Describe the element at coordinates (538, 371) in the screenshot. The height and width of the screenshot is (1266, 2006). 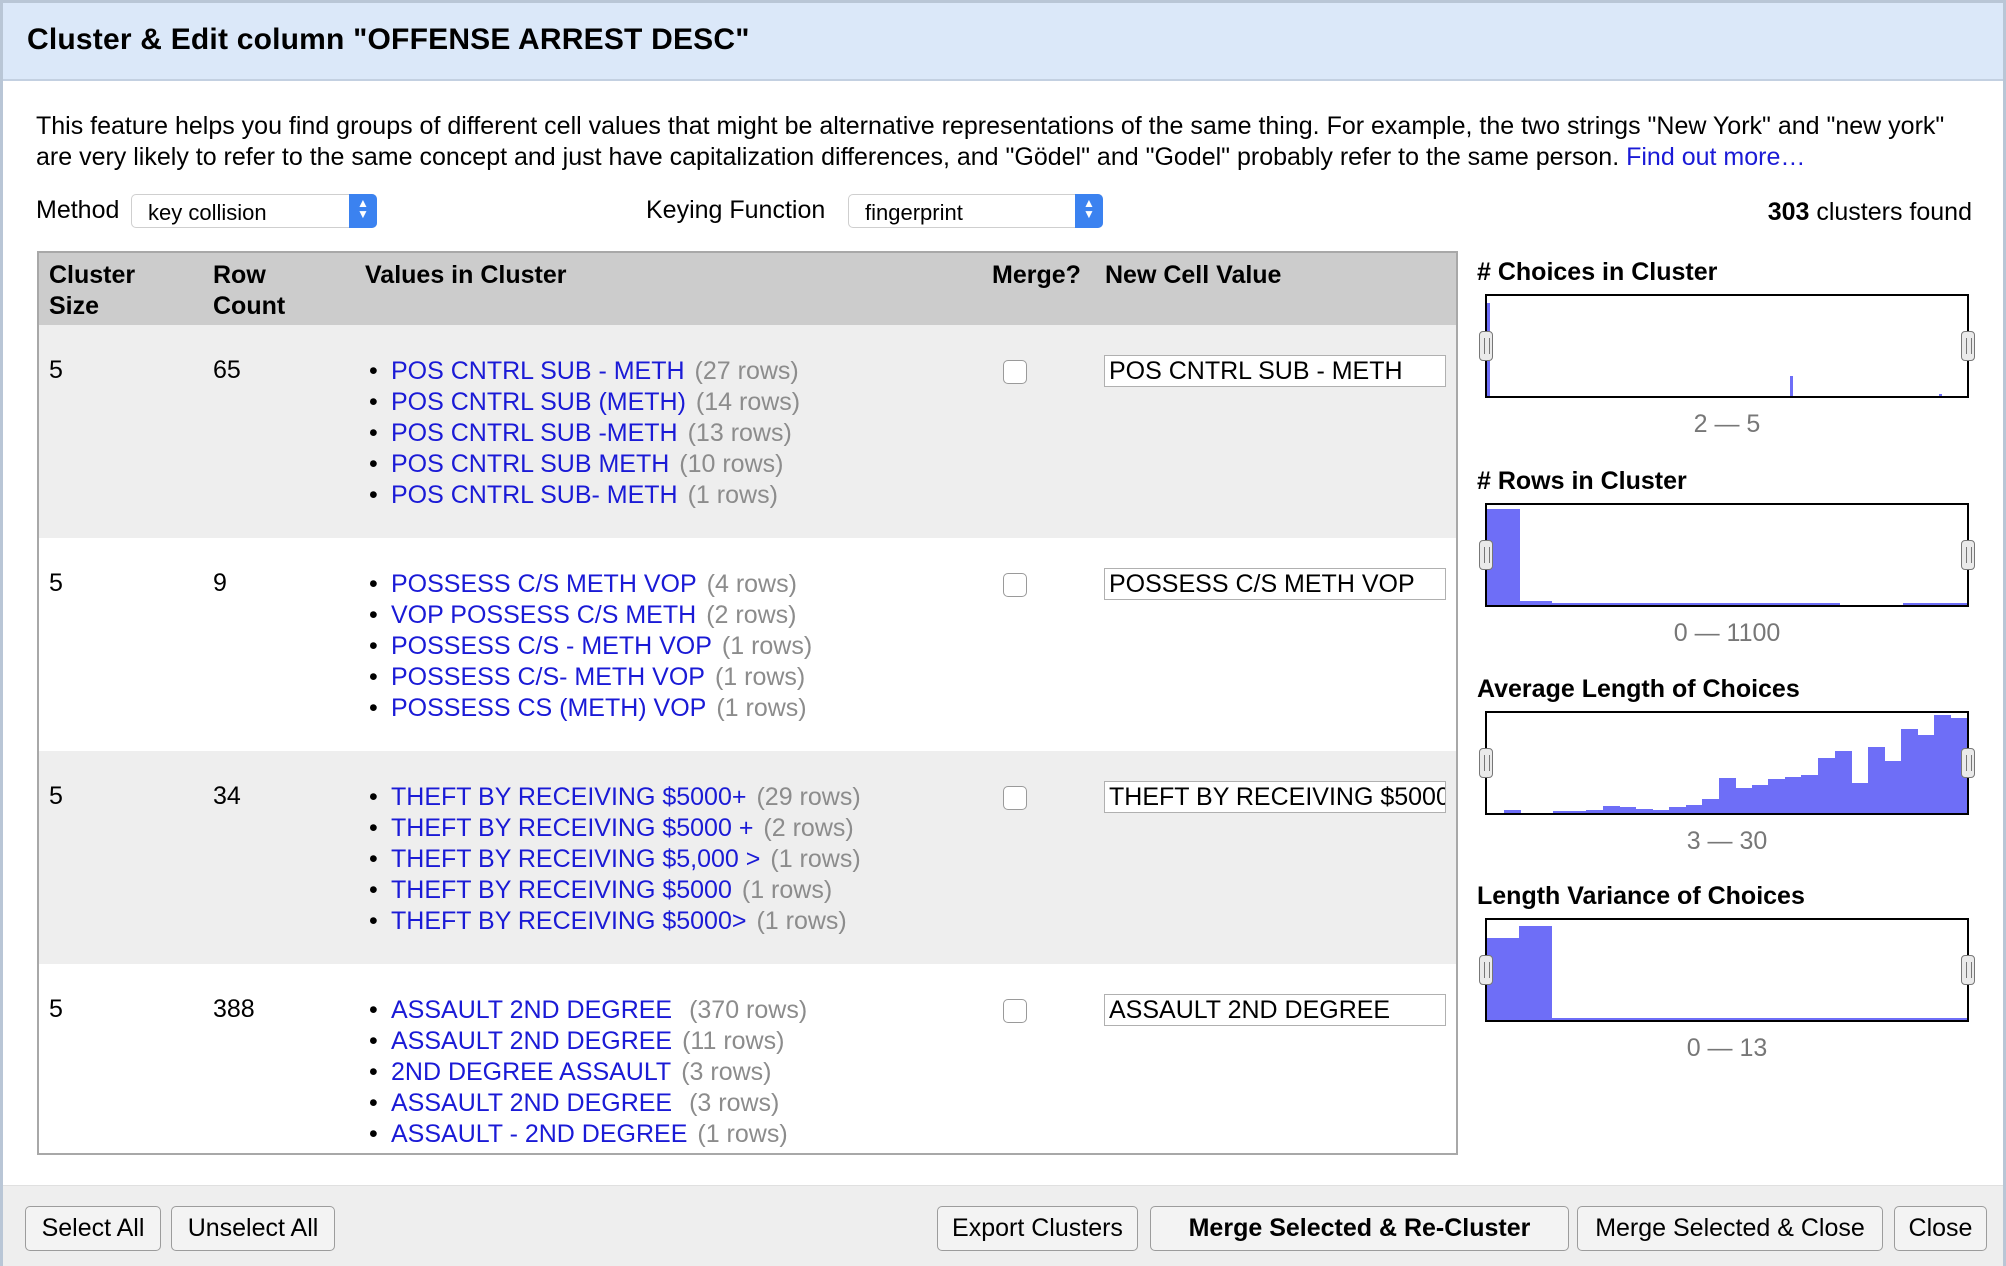
I see `cluster-value-link: POS CNTRL SUB - METH` at that location.